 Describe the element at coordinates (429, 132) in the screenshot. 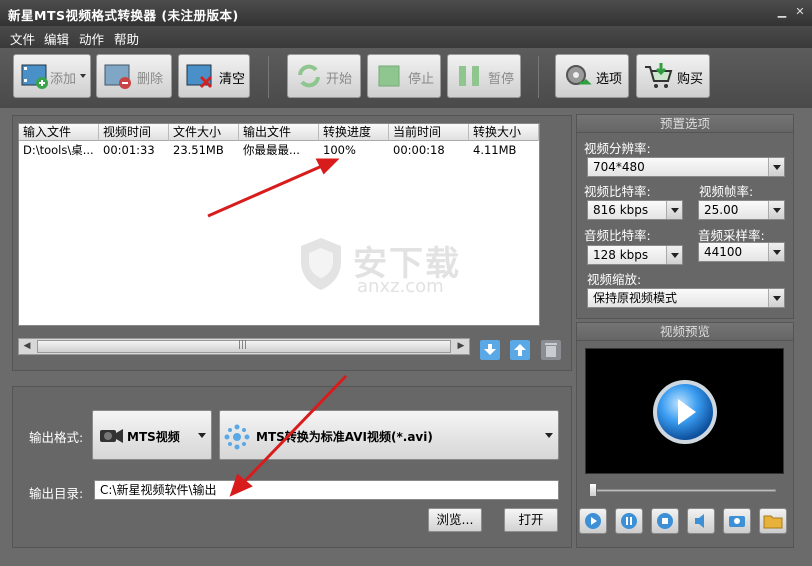

I see `column-current-time: 当前时间` at that location.